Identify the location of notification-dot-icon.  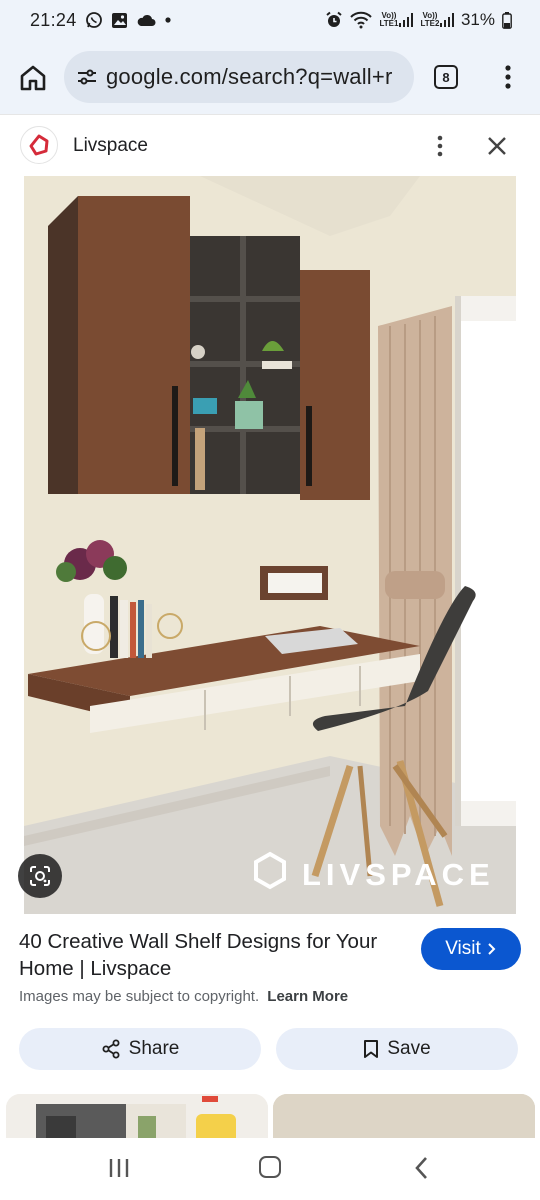
(168, 20).